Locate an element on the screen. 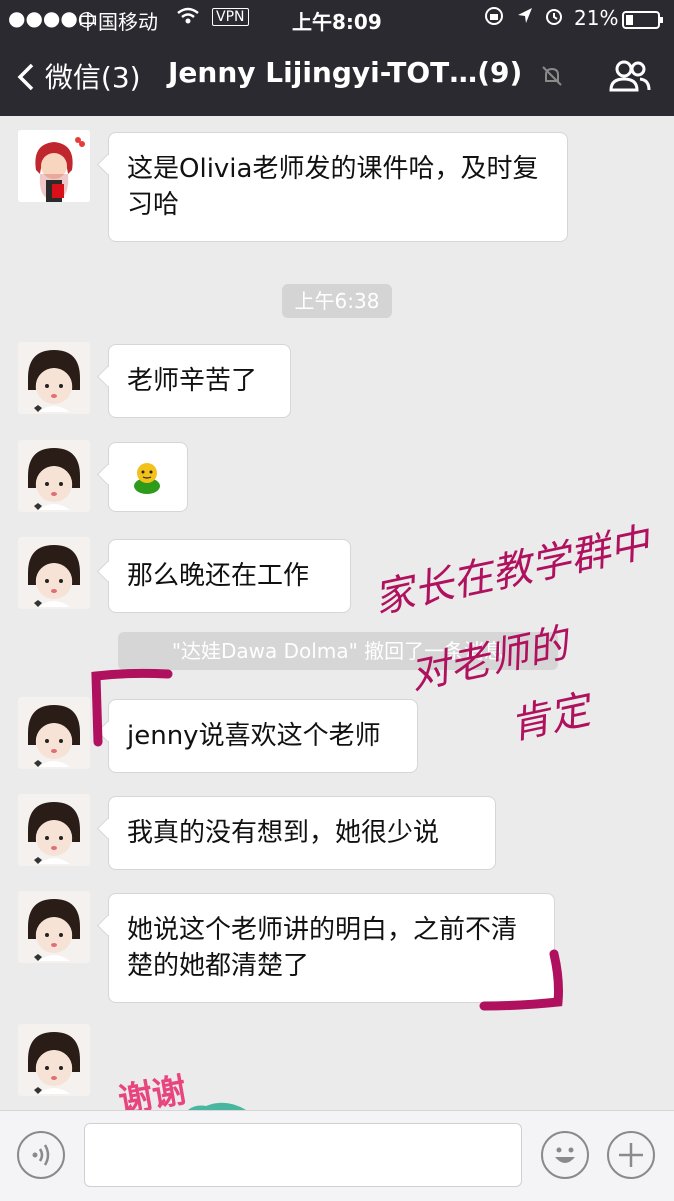  smiley-icon is located at coordinates (565, 1155).